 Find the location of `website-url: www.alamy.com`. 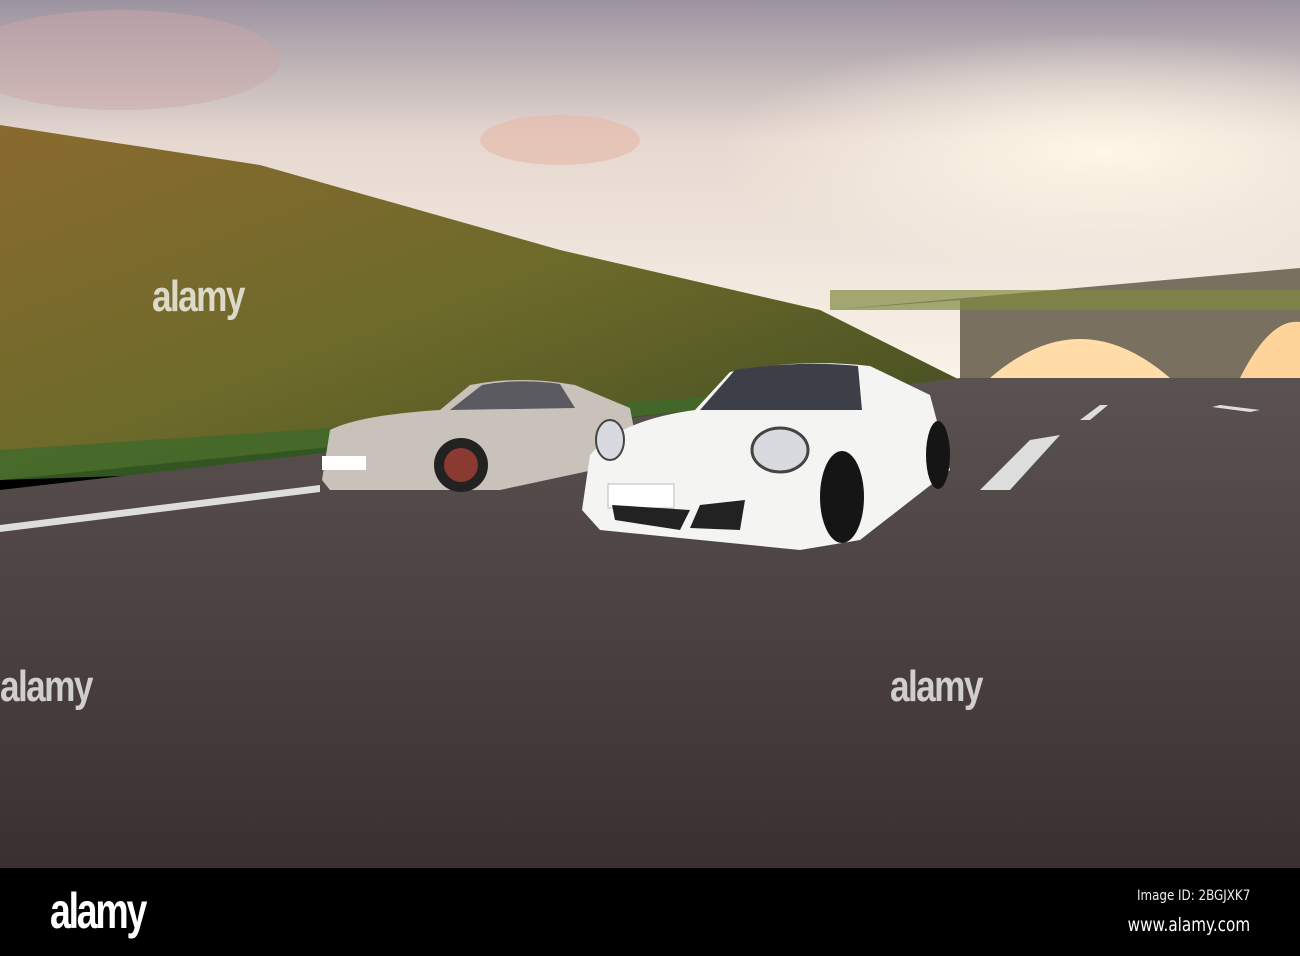

website-url: www.alamy.com is located at coordinates (1188, 925).